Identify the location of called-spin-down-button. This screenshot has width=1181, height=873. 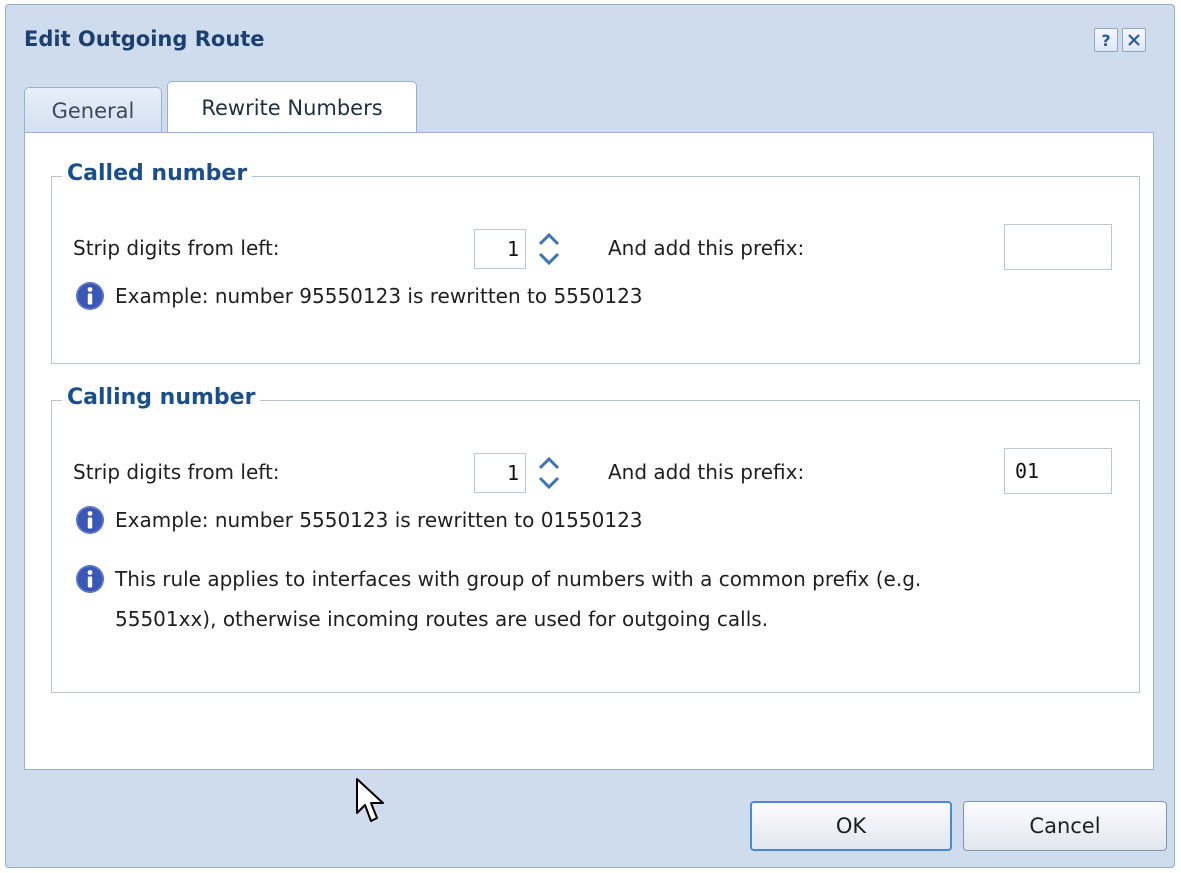
(549, 259).